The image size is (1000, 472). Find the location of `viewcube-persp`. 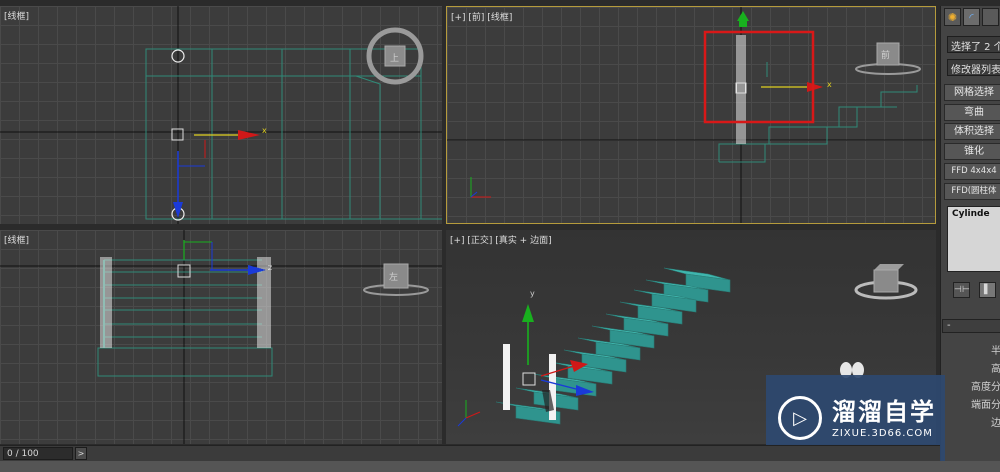

viewcube-persp is located at coordinates (886, 281).